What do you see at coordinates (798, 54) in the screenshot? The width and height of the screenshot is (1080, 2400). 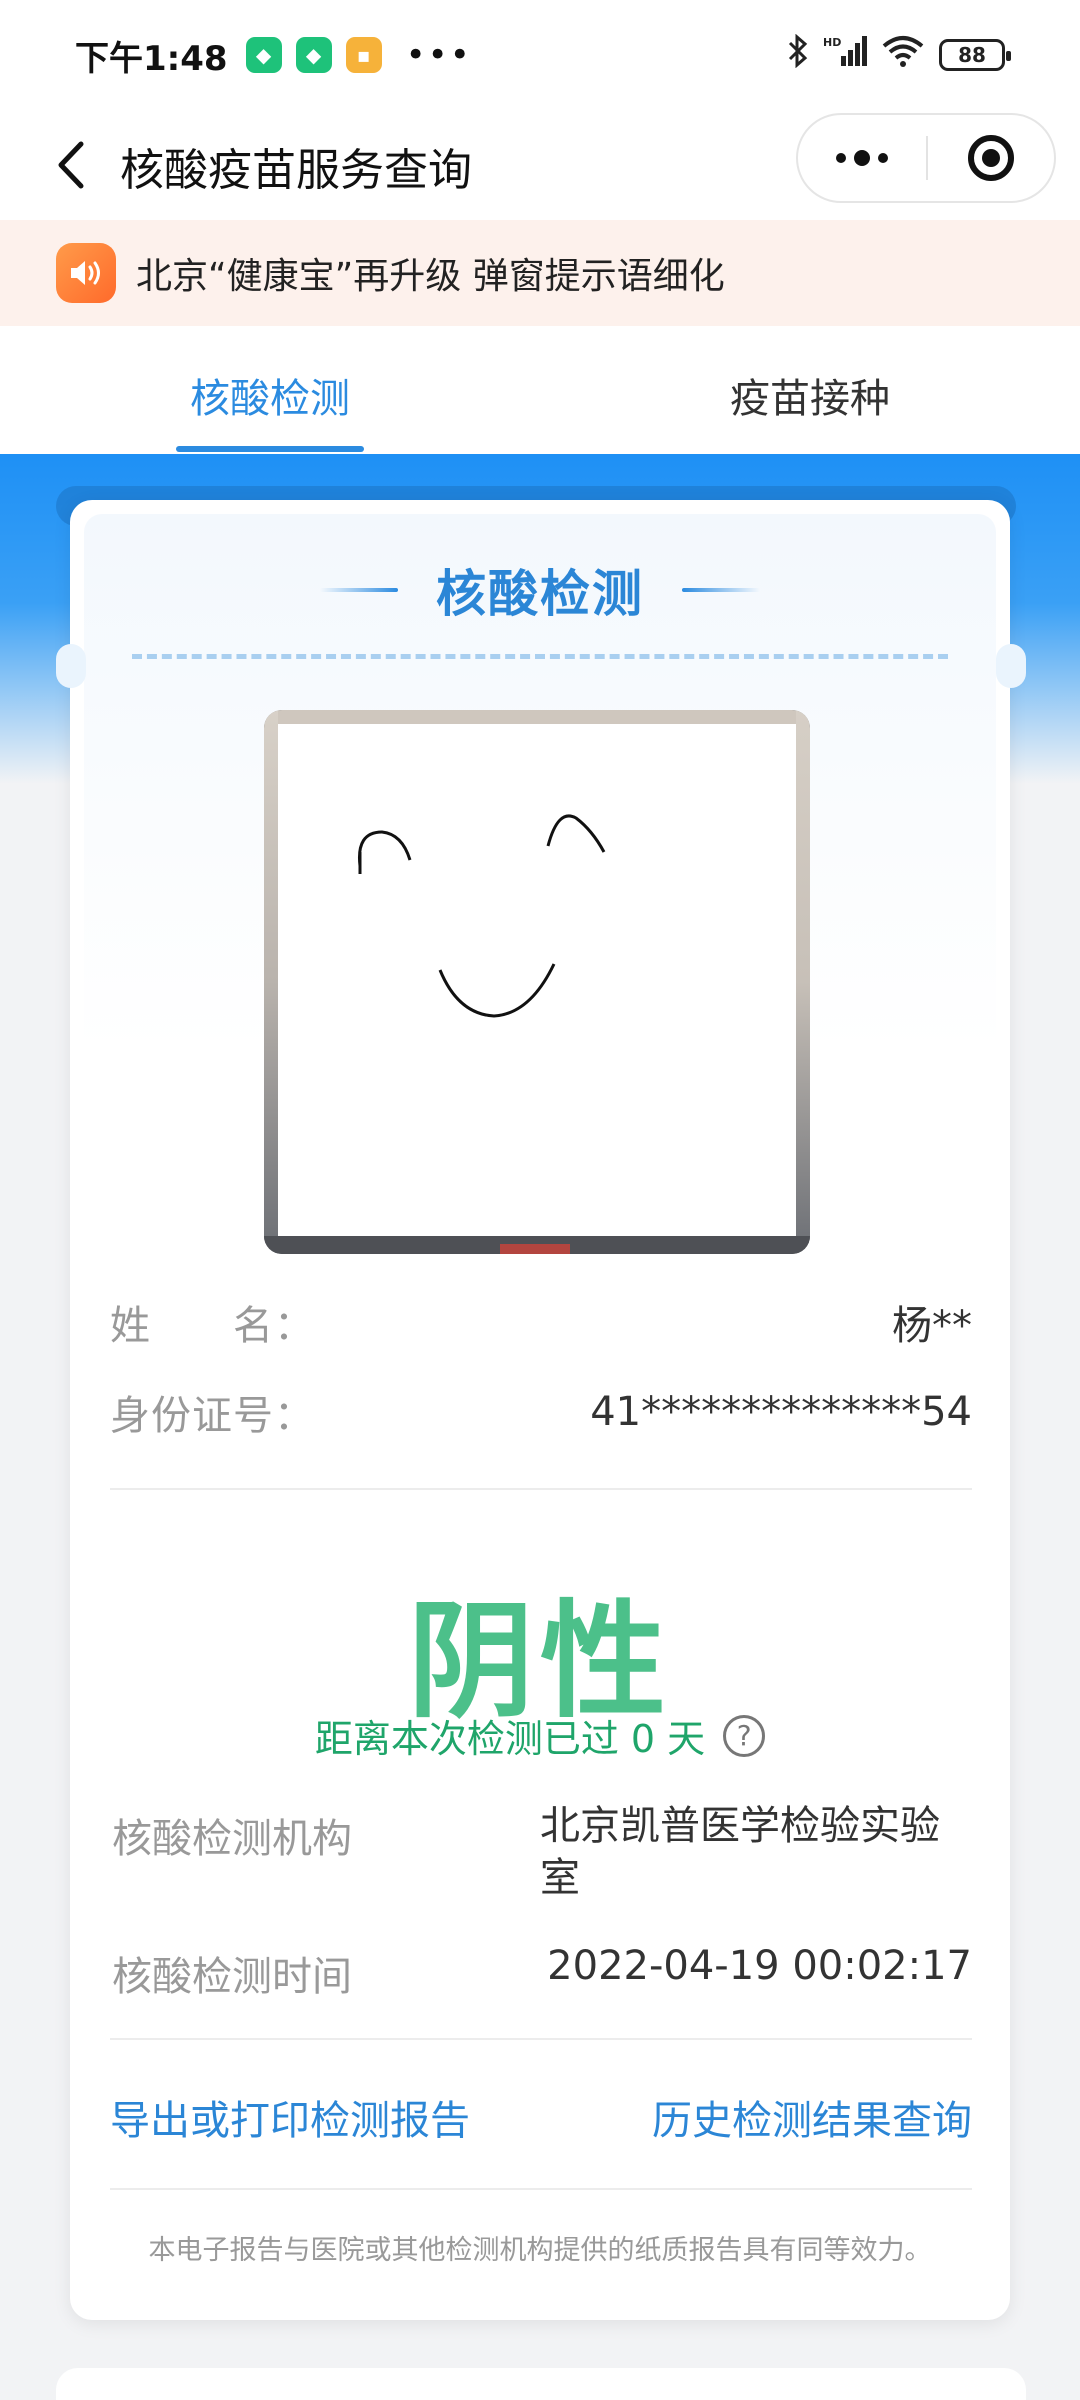 I see `bluetooth-icon` at bounding box center [798, 54].